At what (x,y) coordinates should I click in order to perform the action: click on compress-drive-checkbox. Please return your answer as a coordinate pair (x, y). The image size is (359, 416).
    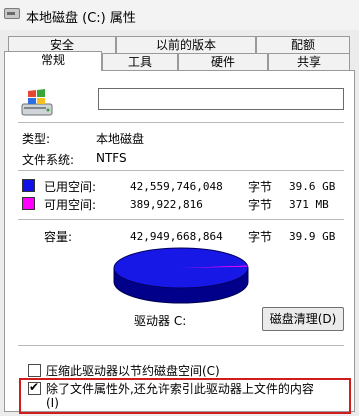
    Looking at the image, I should click on (34, 370).